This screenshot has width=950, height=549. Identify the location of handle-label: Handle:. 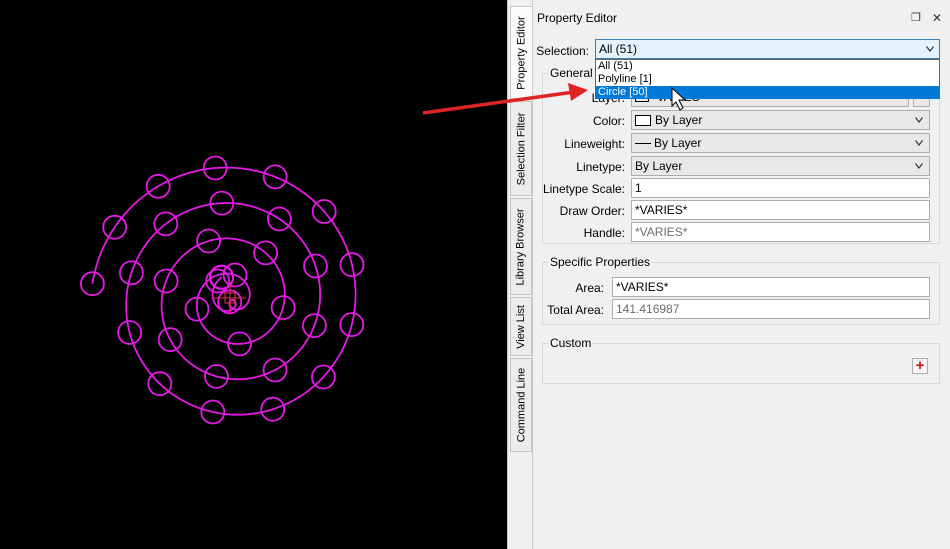
(604, 233).